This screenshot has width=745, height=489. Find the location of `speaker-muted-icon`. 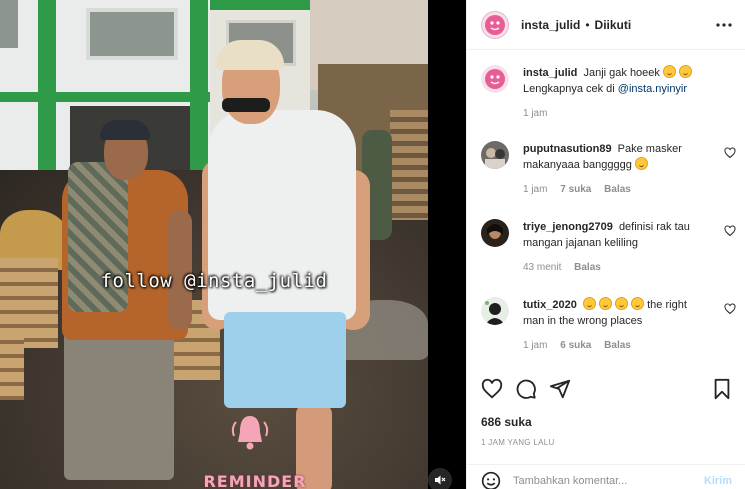

speaker-muted-icon is located at coordinates (440, 480).